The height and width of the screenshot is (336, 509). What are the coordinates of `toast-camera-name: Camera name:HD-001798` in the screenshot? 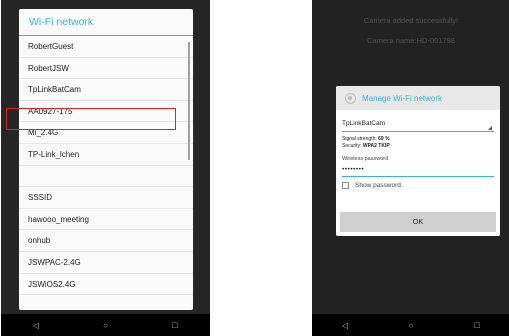 It's located at (411, 40).